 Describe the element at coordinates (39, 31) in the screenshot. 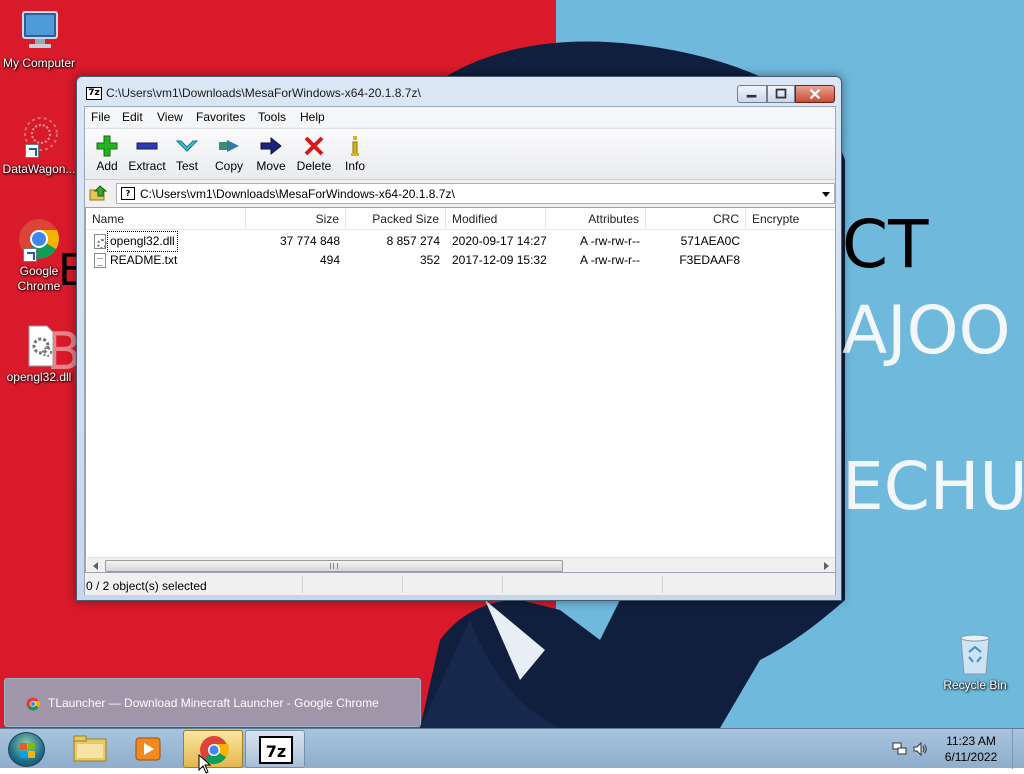

I see `computer-icon` at that location.